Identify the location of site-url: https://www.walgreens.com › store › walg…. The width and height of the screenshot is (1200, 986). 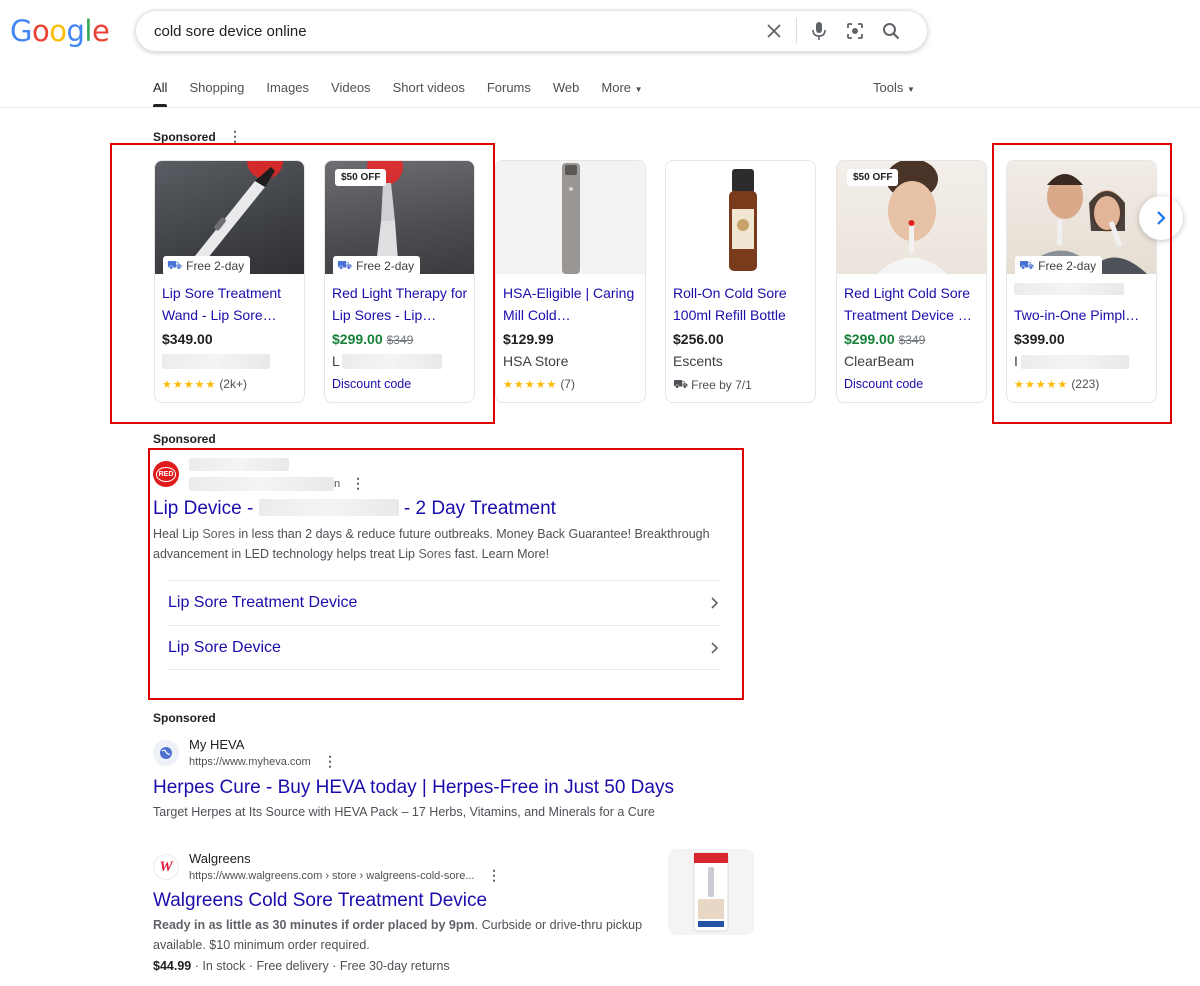
(332, 876).